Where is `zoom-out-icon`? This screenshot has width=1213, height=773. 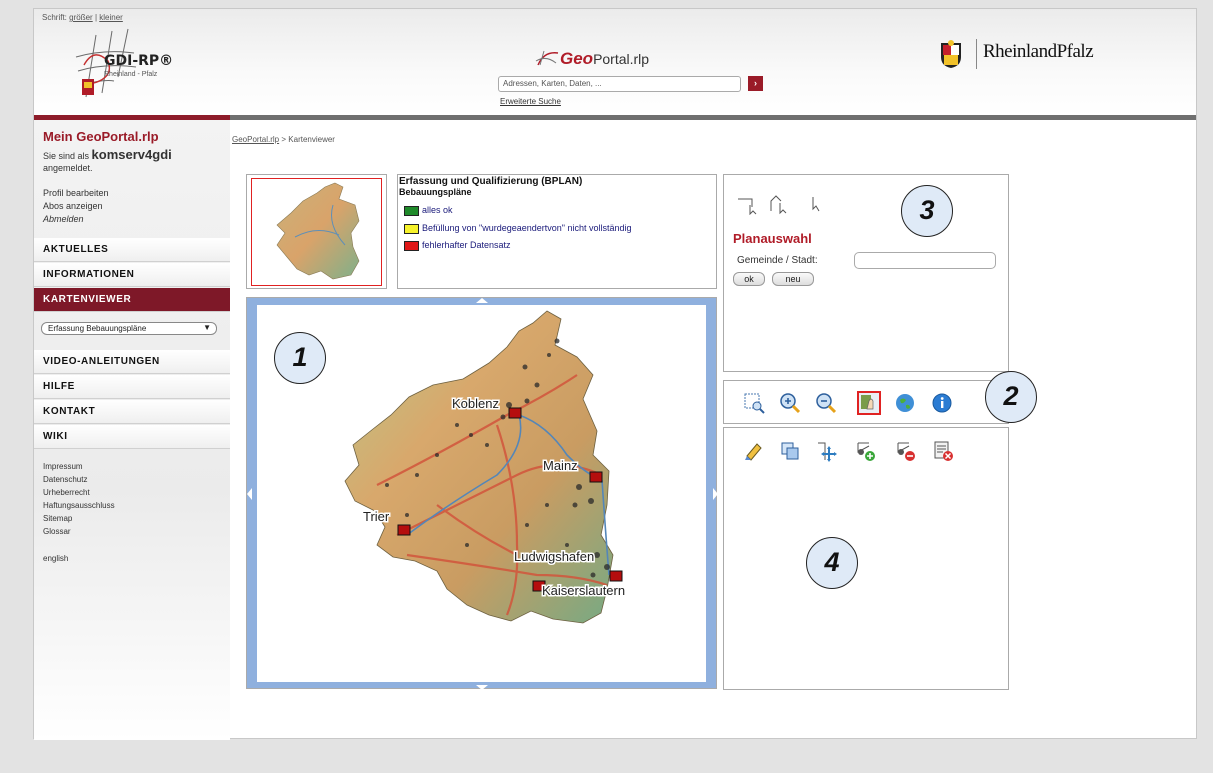
zoom-out-icon is located at coordinates (826, 403).